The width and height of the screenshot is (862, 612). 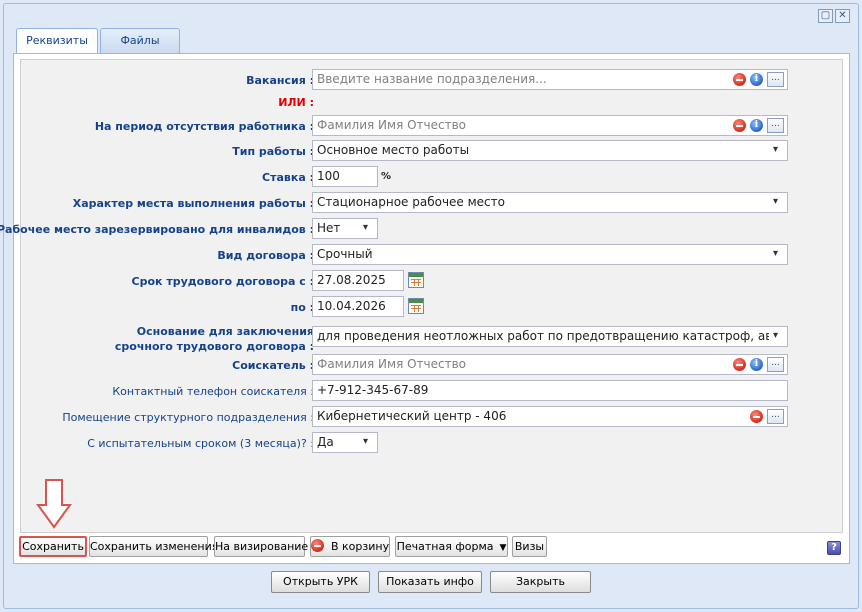 I want to click on contract-type-select: Срочный ▾, so click(x=550, y=254).